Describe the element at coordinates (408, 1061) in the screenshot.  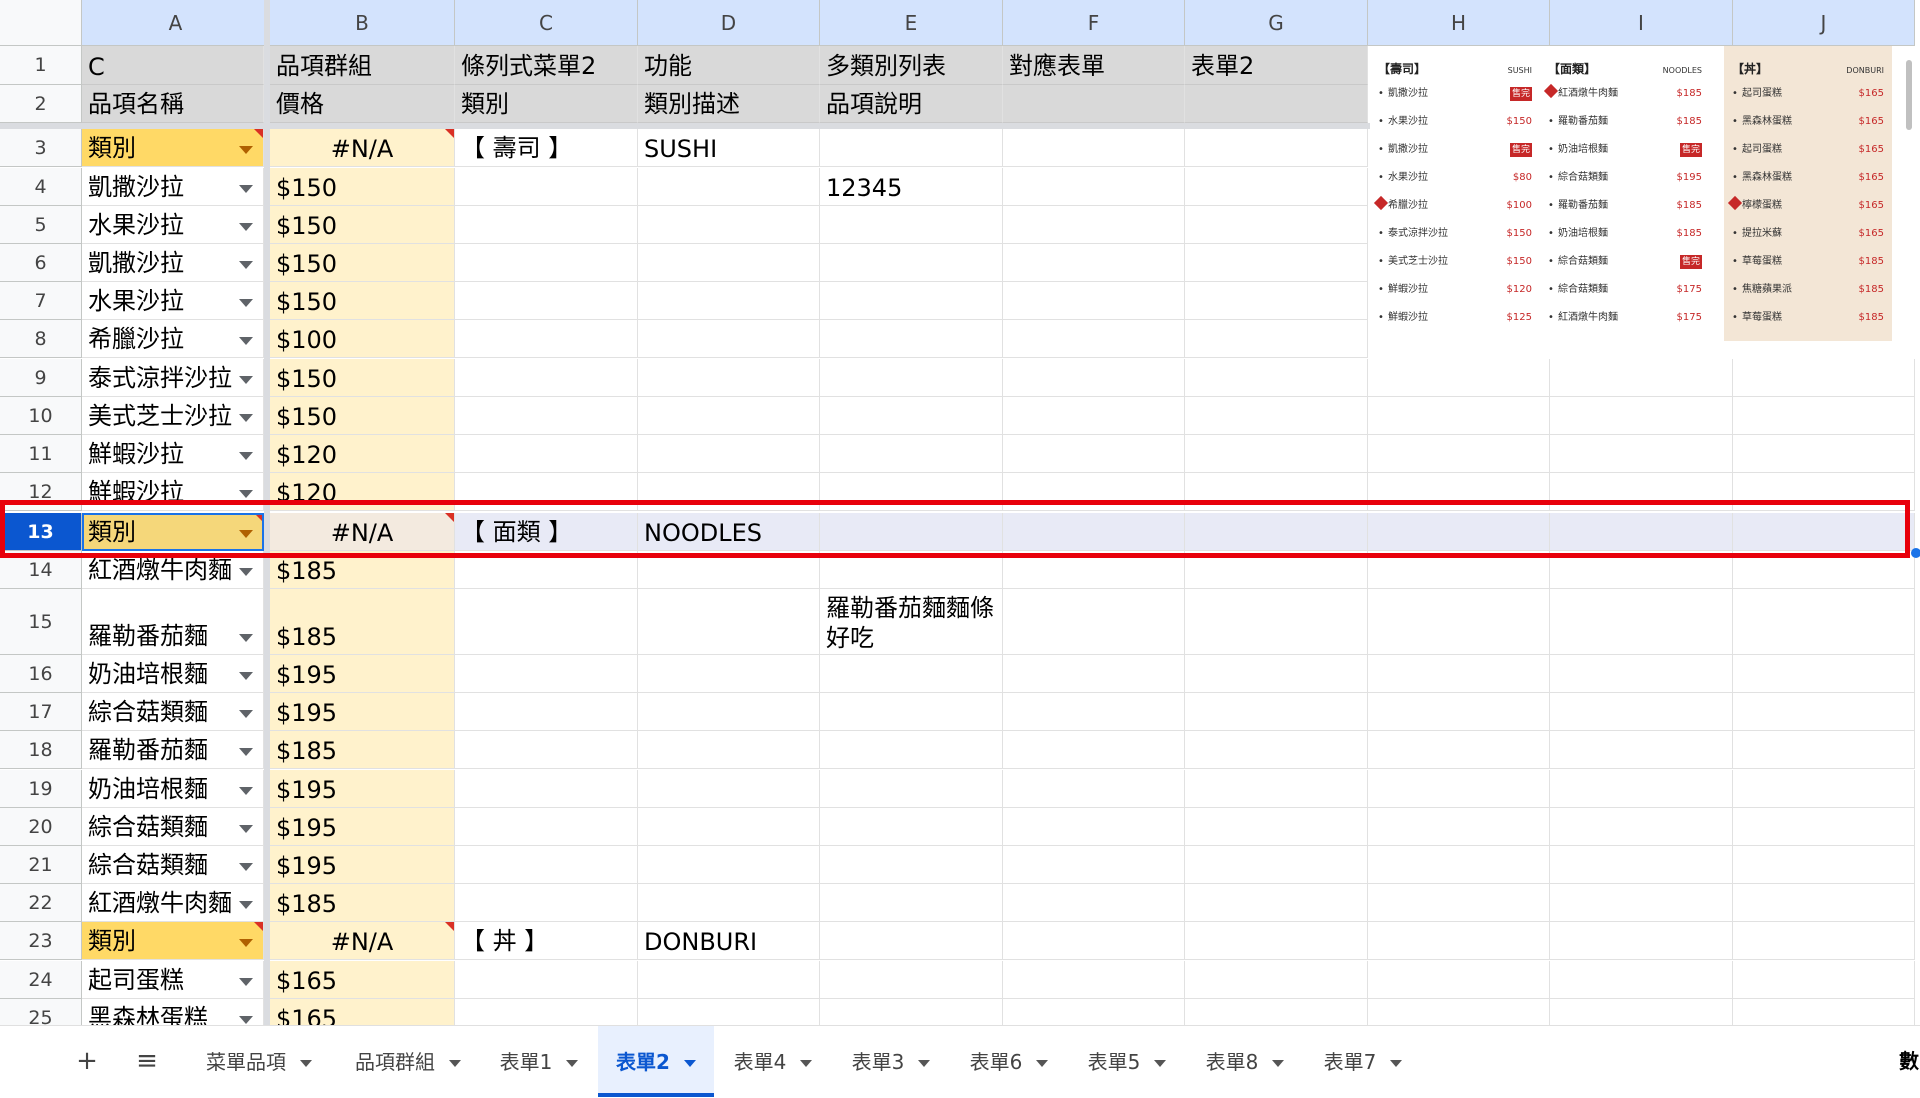
I see `sheet-tab-2: 品項群組` at that location.